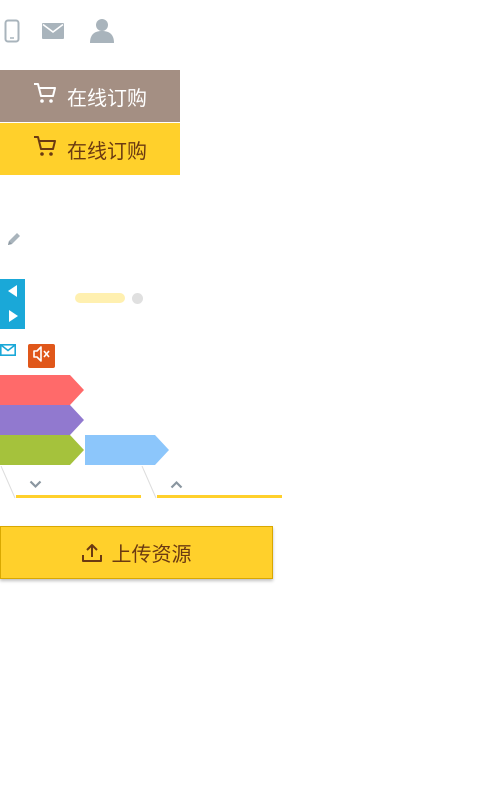  I want to click on blue-arrow-tag, so click(127, 450).